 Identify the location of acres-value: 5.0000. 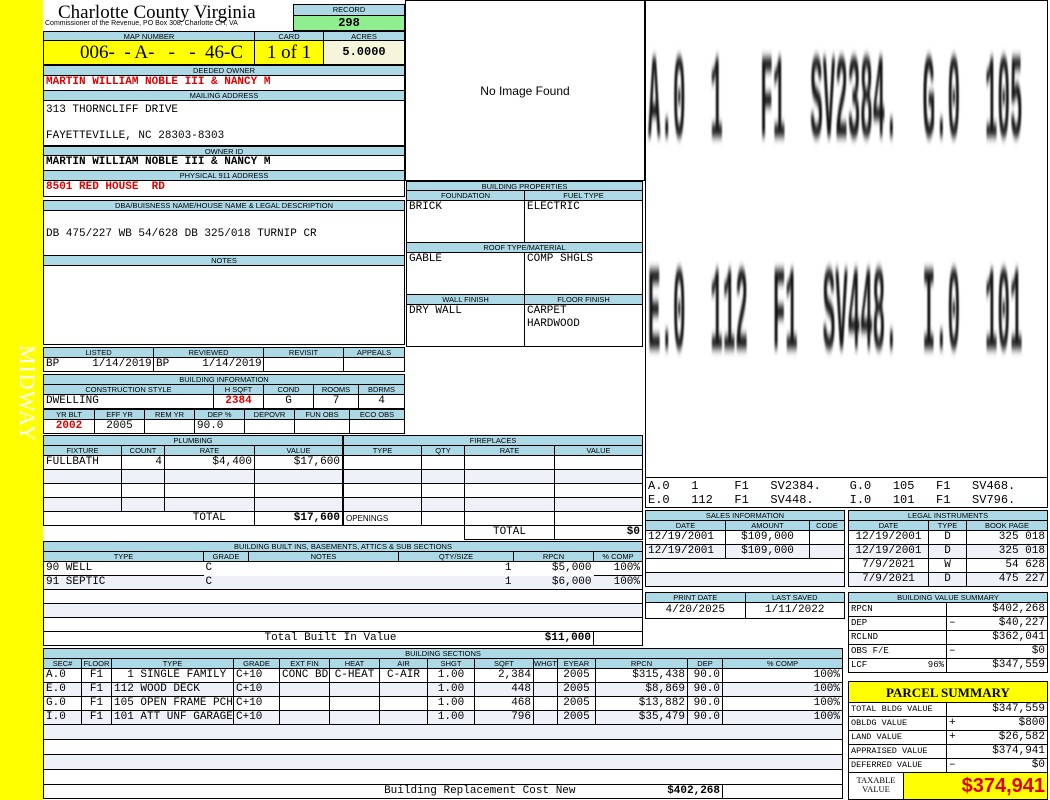
(364, 52).